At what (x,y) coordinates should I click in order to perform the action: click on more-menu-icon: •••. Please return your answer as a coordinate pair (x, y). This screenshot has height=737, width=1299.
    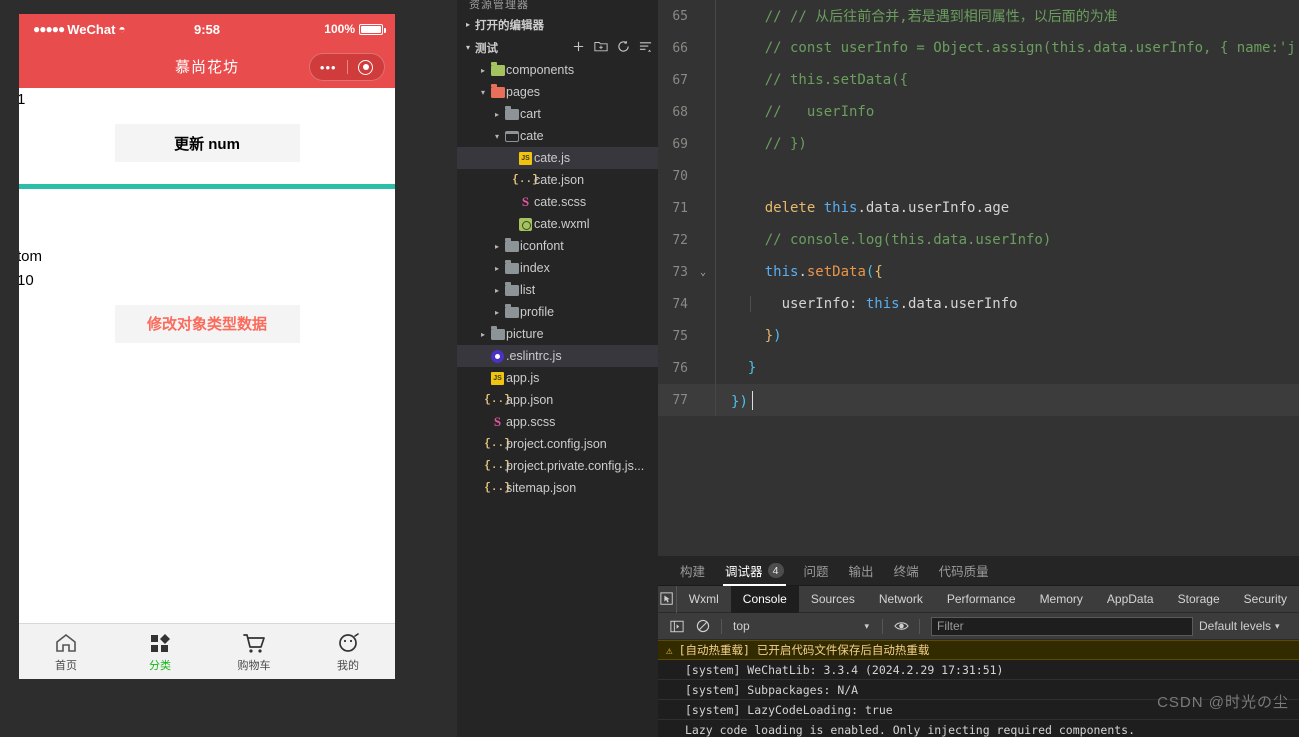
    Looking at the image, I should click on (328, 67).